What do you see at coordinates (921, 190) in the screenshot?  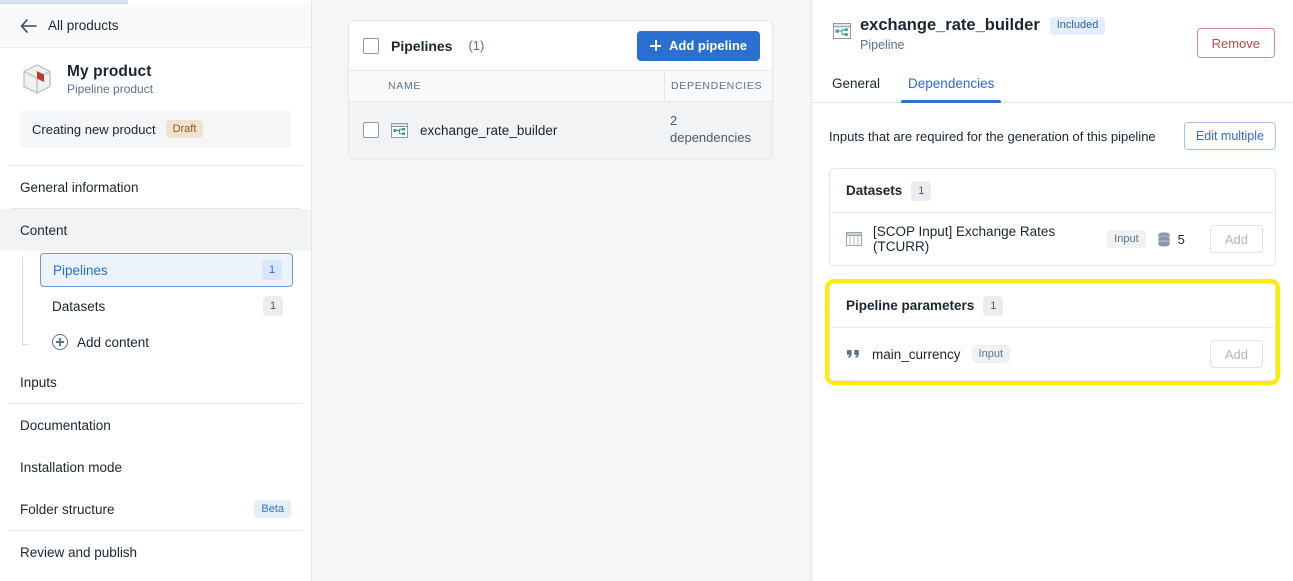 I see `datasets-group-count: 1` at bounding box center [921, 190].